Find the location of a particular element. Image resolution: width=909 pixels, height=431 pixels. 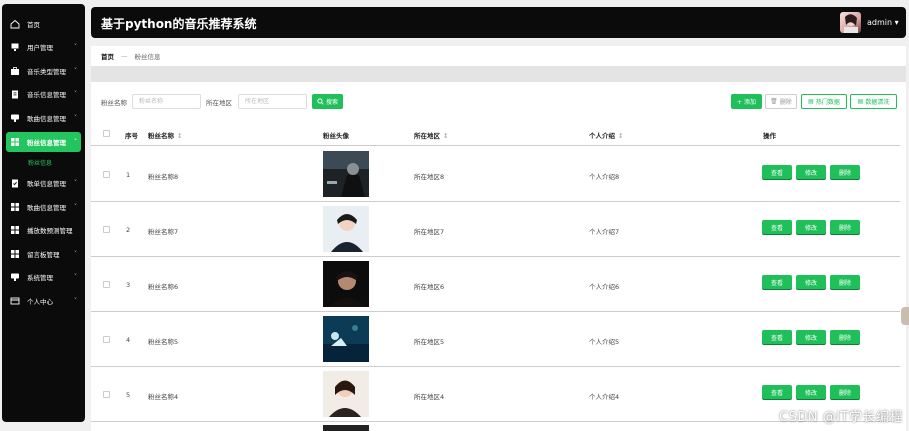

sidebar-item-label: 歌单信息管理 is located at coordinates (46, 184).